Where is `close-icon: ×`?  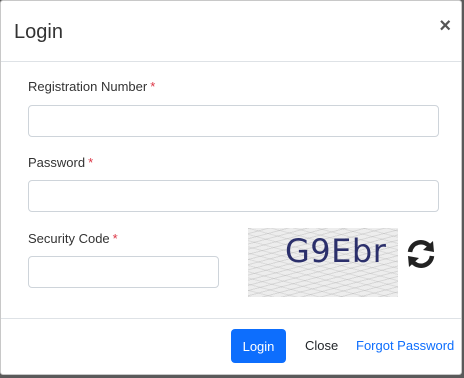 close-icon: × is located at coordinates (445, 26).